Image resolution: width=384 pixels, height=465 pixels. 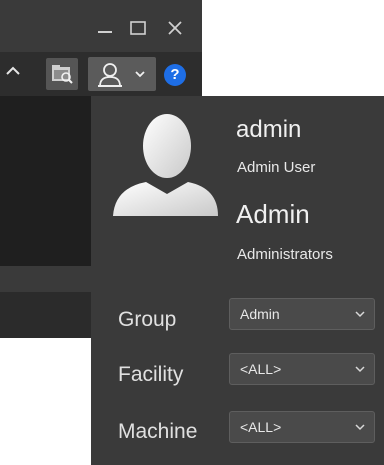 I want to click on user-avatar-icon, so click(x=165, y=165).